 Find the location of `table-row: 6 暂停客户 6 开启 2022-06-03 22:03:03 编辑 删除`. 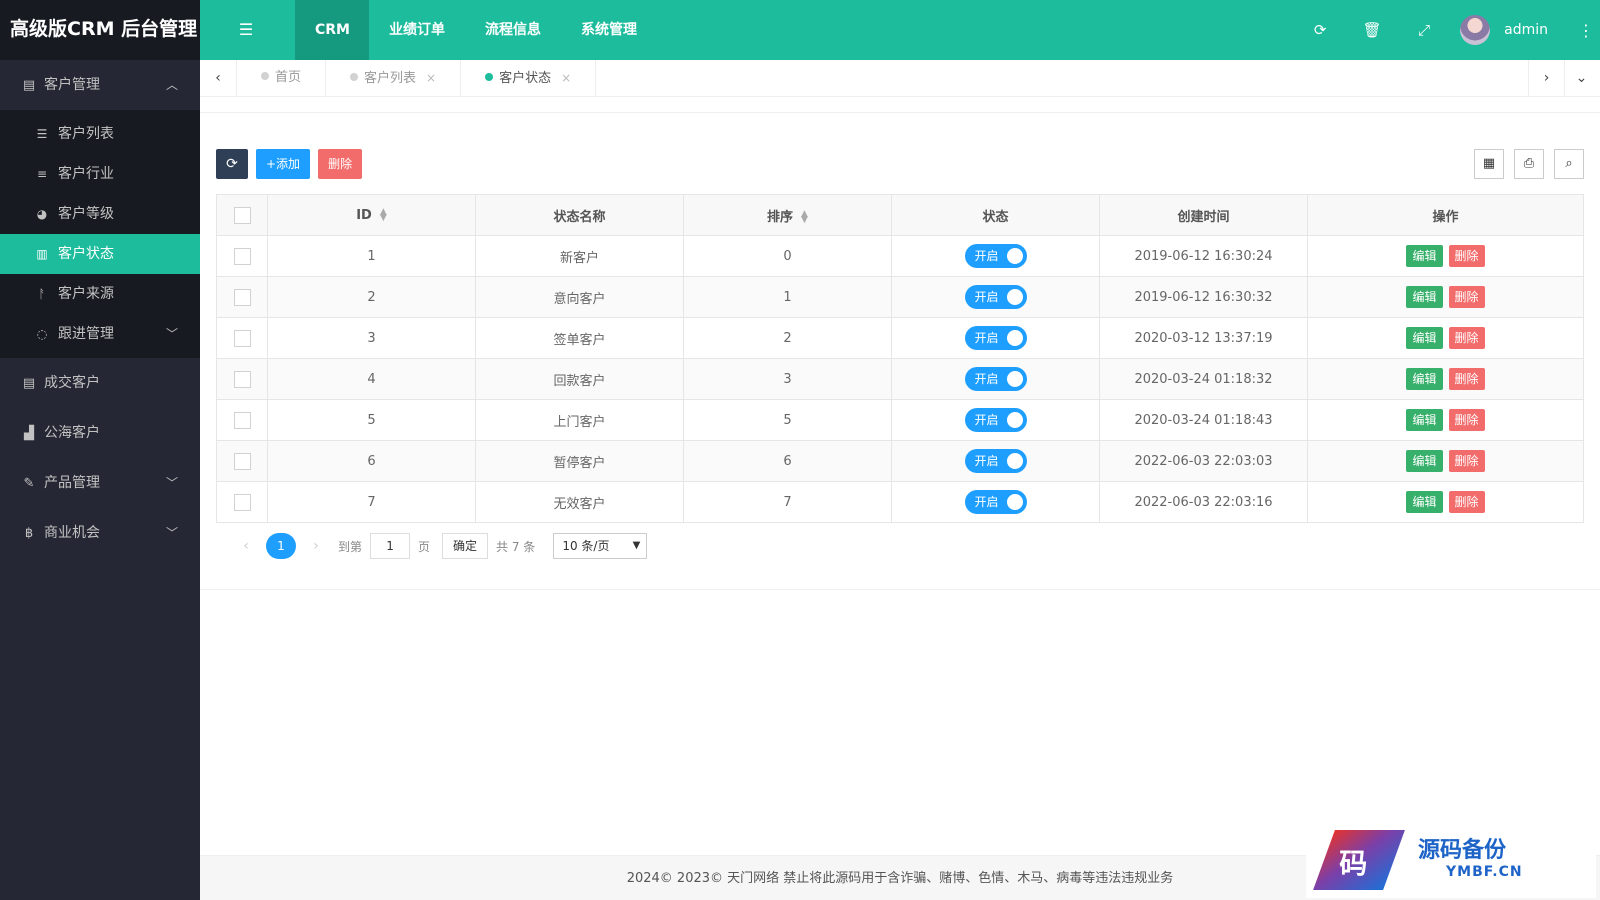

table-row: 6 暂停客户 6 开启 2022-06-03 22:03:03 编辑 删除 is located at coordinates (900, 461).